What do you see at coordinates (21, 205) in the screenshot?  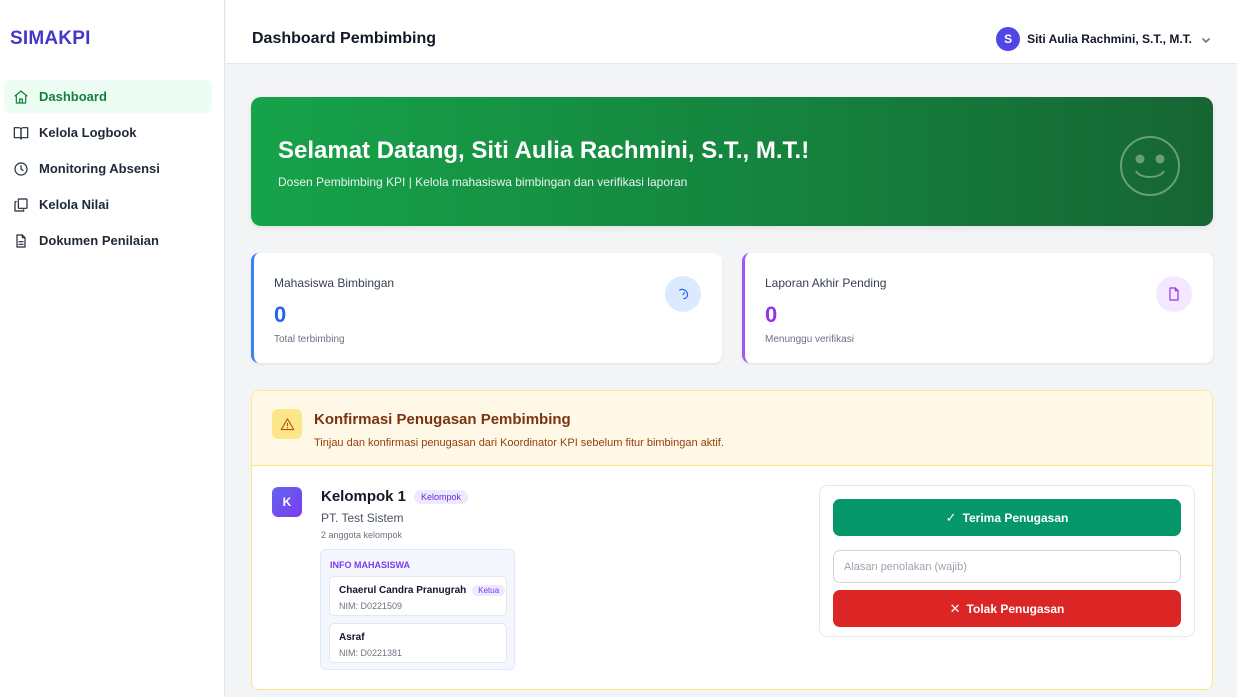 I see `copy-icon` at bounding box center [21, 205].